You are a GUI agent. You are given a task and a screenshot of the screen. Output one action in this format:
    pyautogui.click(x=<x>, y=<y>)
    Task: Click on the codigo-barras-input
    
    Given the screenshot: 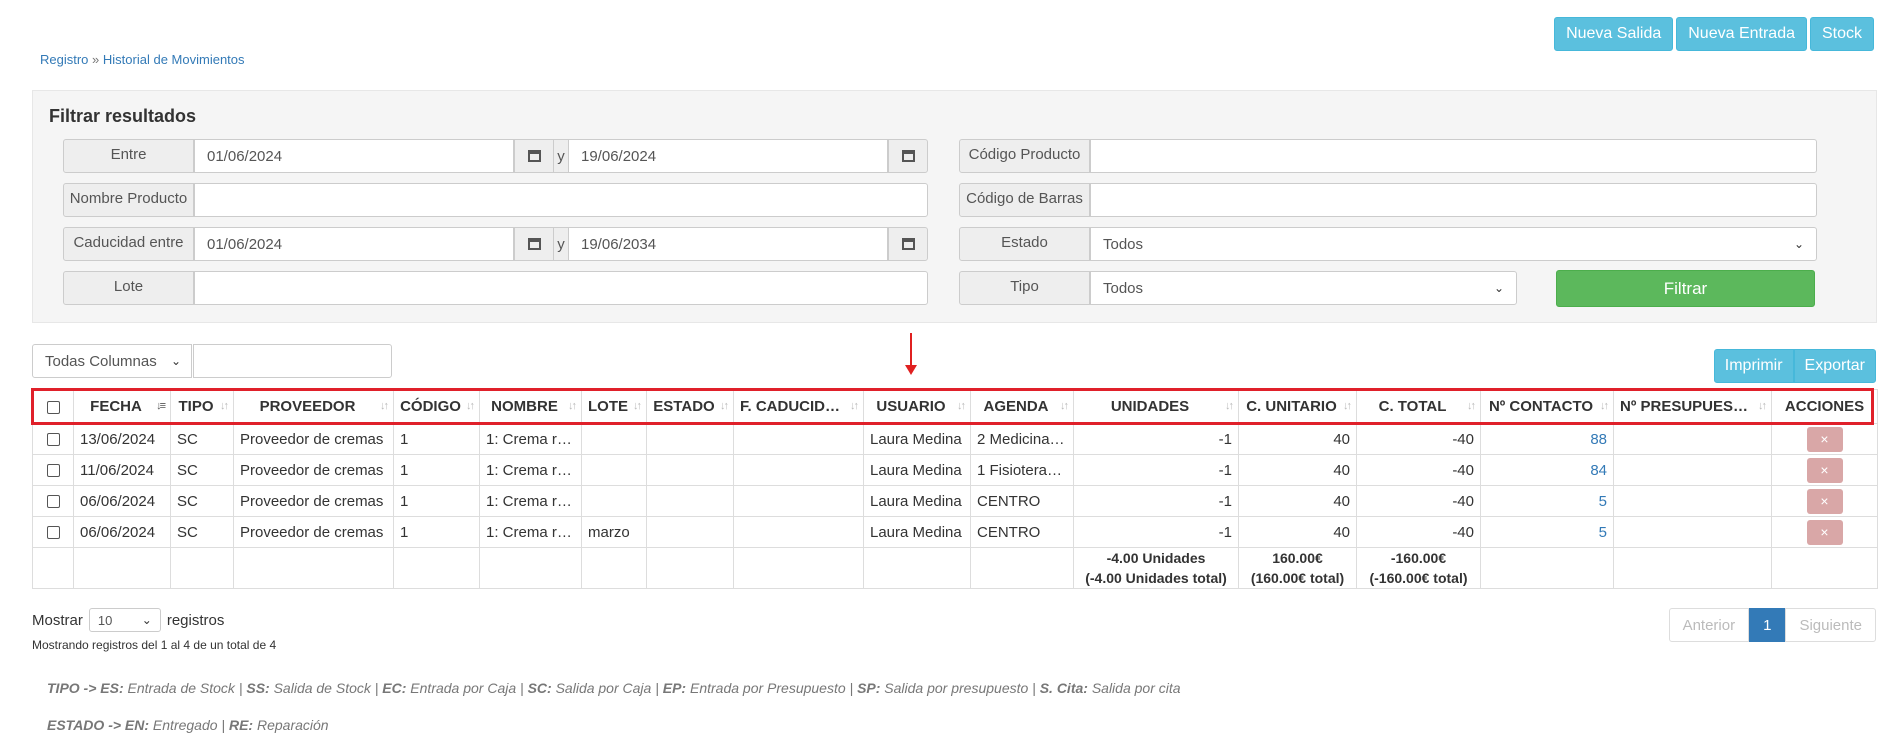 What is the action you would take?
    pyautogui.click(x=1453, y=200)
    